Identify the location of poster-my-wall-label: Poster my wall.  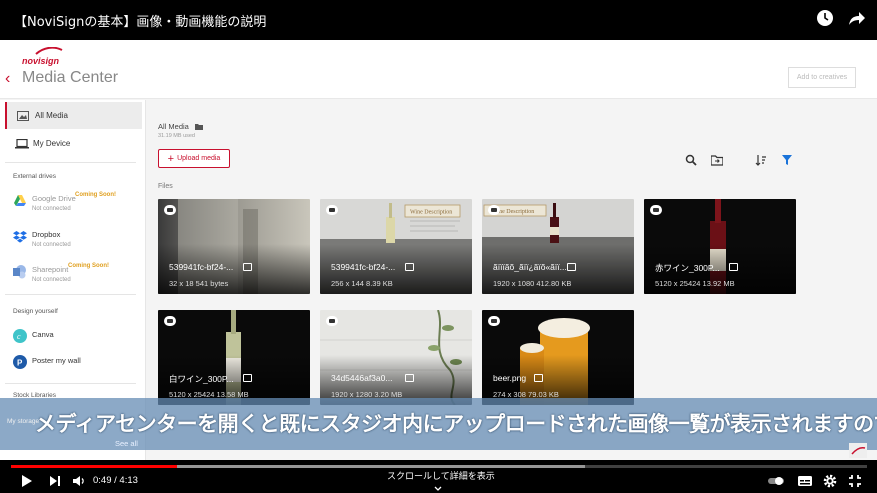
(56, 360).